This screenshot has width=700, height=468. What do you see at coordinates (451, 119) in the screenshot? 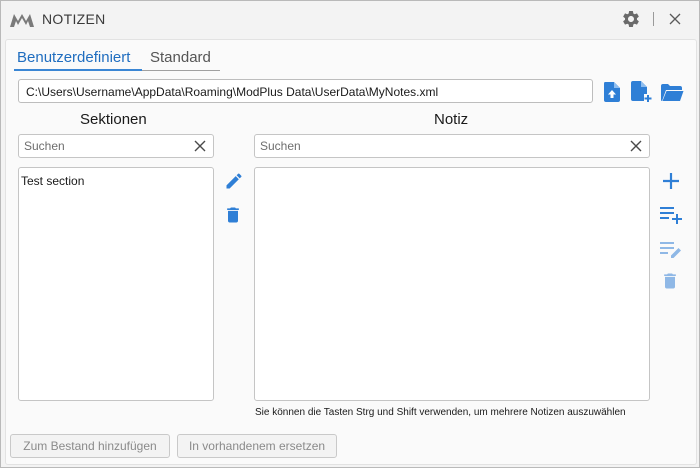
I see `notes-heading: Notiz` at bounding box center [451, 119].